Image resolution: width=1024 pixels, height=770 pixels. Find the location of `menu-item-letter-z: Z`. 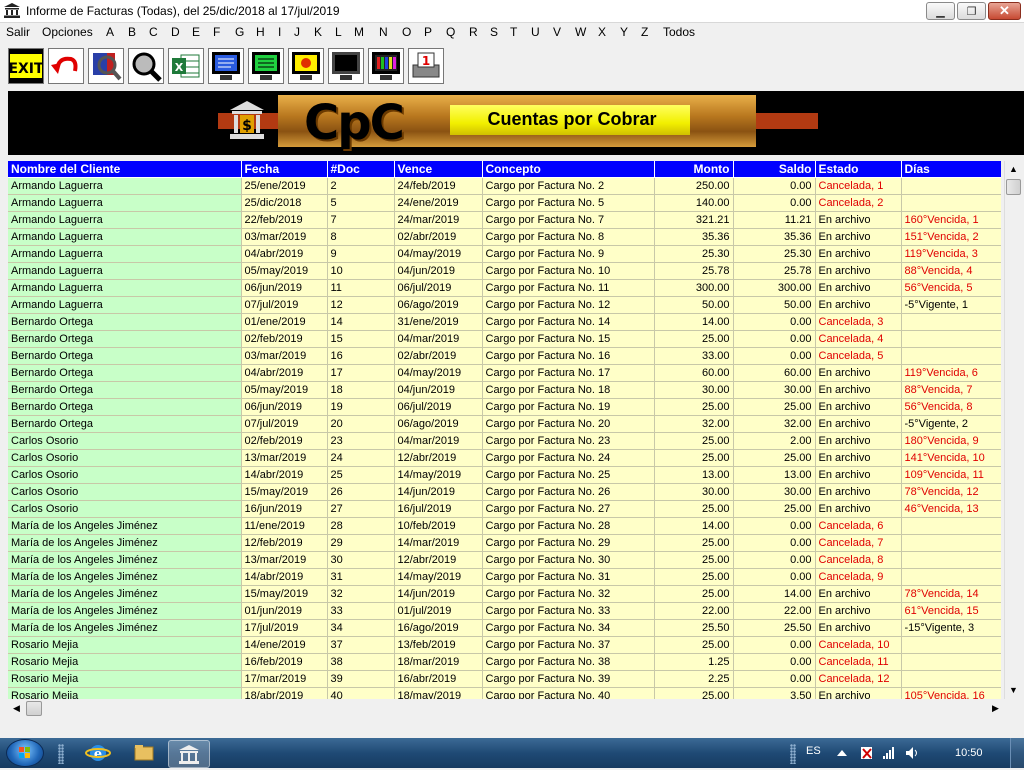

menu-item-letter-z: Z is located at coordinates (644, 32).